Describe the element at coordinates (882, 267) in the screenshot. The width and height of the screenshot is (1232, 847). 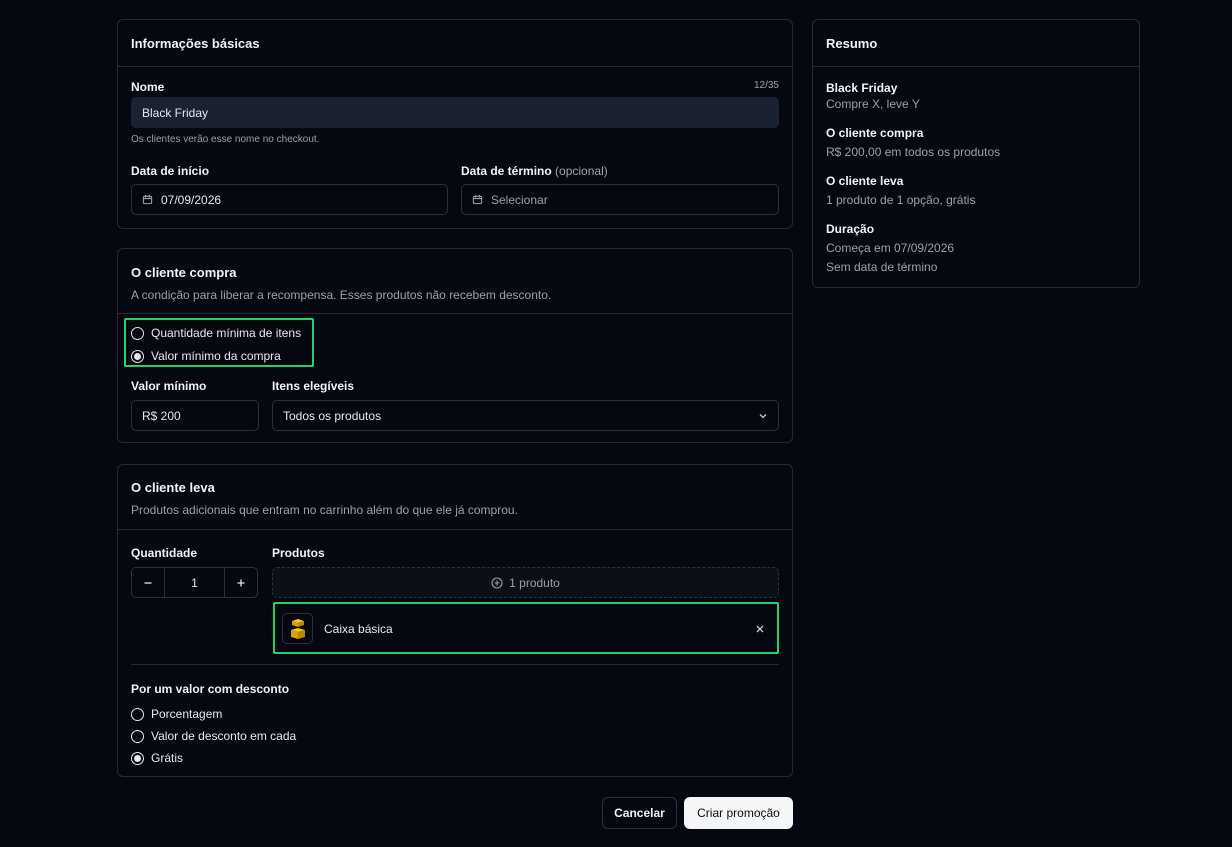
I see `summary-duration-end: Sem data de término` at that location.